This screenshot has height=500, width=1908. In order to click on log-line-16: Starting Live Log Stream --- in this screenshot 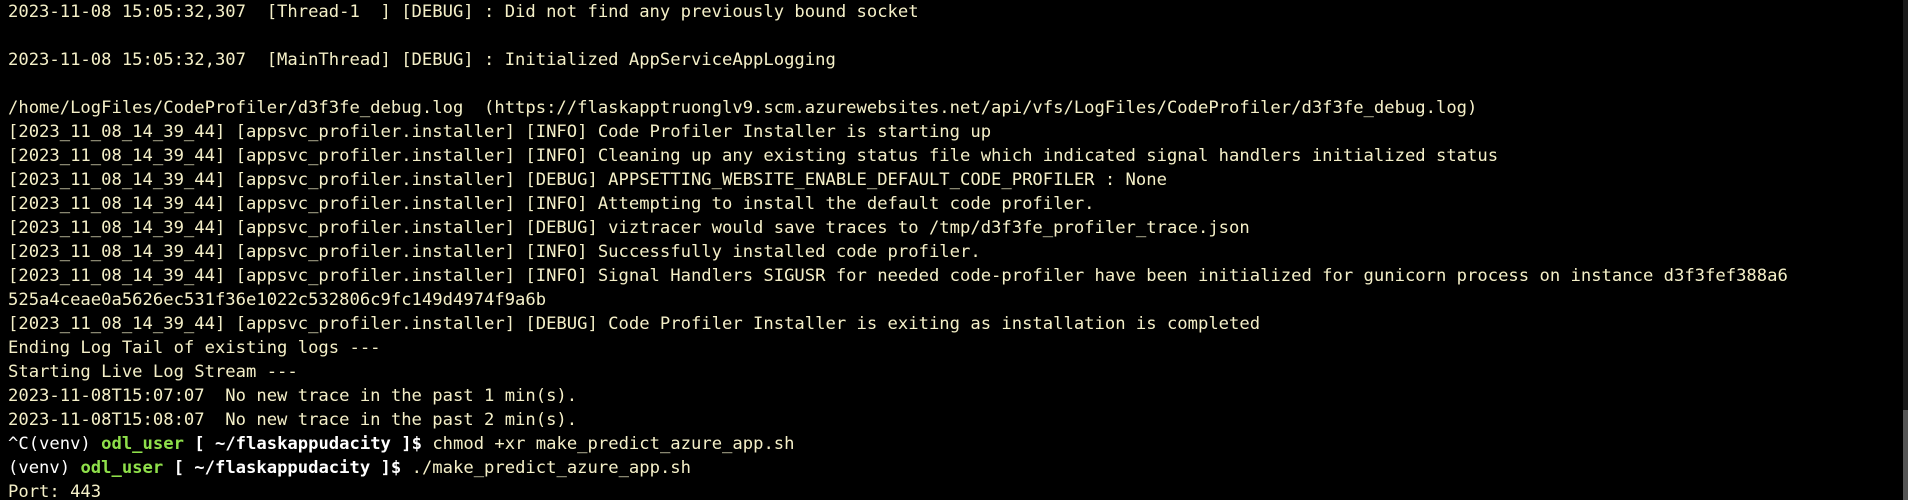, I will do `click(153, 372)`.